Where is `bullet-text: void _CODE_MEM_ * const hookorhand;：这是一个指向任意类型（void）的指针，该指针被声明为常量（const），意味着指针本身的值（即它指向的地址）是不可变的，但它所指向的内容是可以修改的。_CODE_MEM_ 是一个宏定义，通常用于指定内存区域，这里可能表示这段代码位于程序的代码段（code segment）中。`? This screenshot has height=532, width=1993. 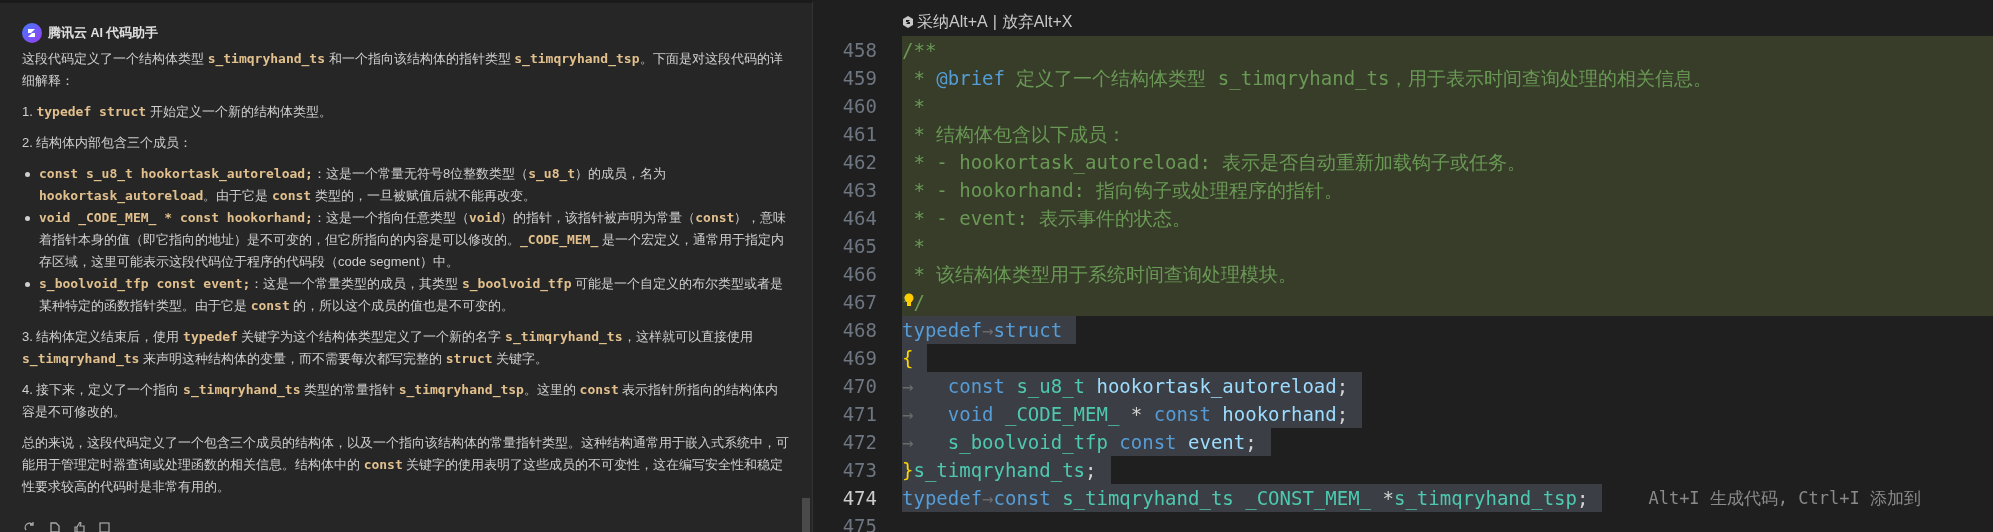 bullet-text: void _CODE_MEM_ * const hookorhand;：这是一个指向任意类型（void）的指针，该指针被声明为常量（const），意味着指针本身的值（即它指向的地址）是不可变的，但它所指向的内容是可以修改的。_CODE_MEM_ 是一个宏定义，通常用于指定内存区域，这里可能表示这段代码位于程序的代码段（code segment）中。 is located at coordinates (413, 240).